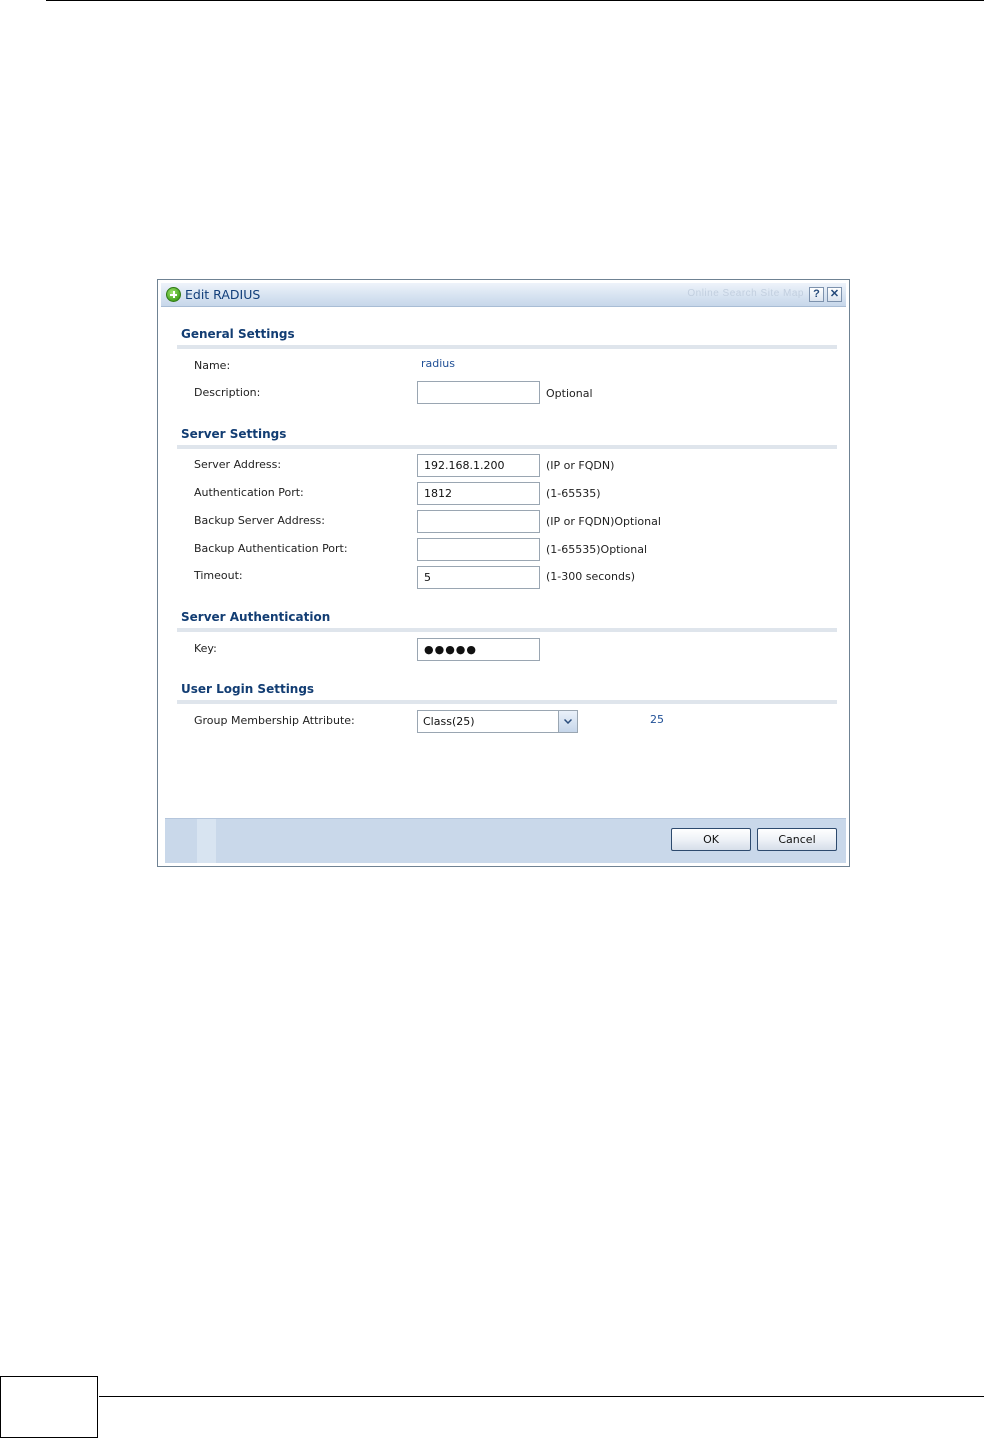 The image size is (984, 1440). What do you see at coordinates (173, 294) in the screenshot?
I see `add-icon` at bounding box center [173, 294].